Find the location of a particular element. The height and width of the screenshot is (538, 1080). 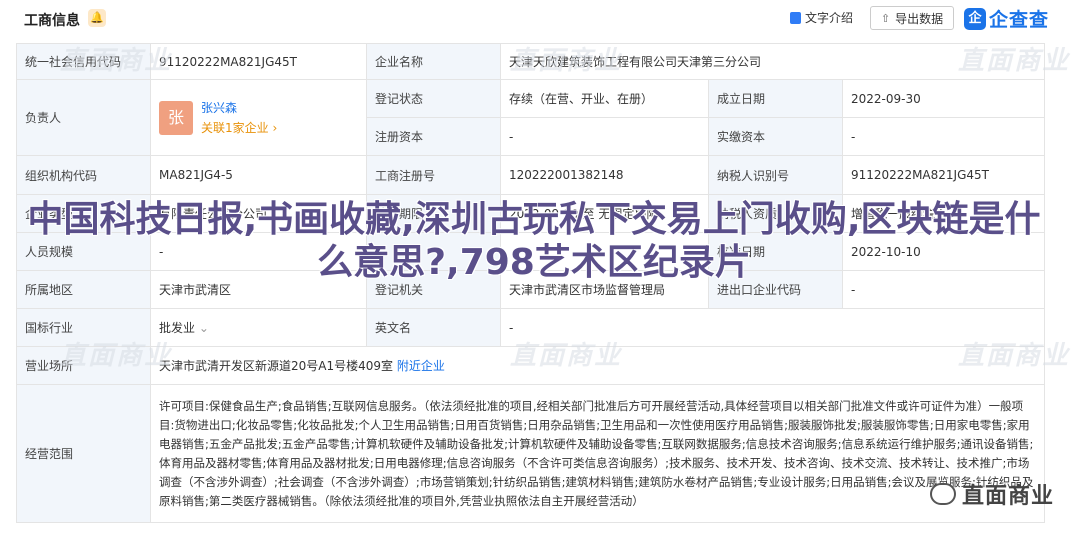

reg-capital-label: 注册资本 is located at coordinates (433, 136).